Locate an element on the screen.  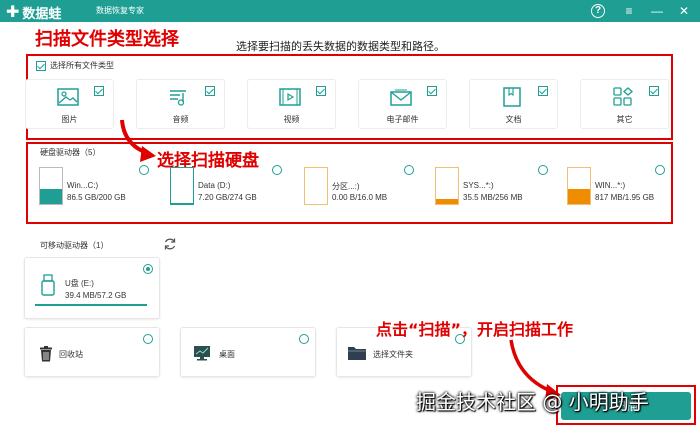
help-button: ? is located at coordinates (598, 11).